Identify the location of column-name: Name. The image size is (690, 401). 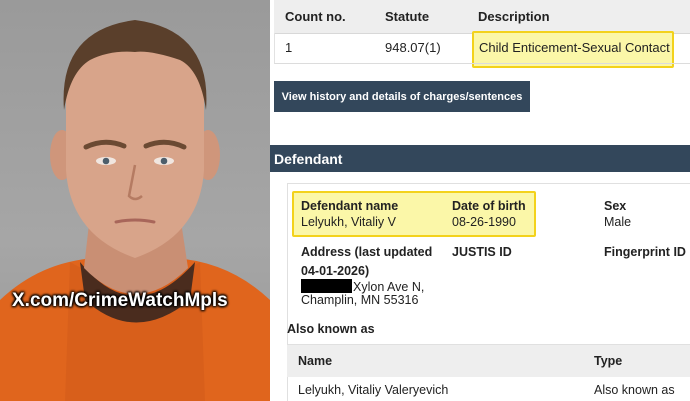
(315, 361).